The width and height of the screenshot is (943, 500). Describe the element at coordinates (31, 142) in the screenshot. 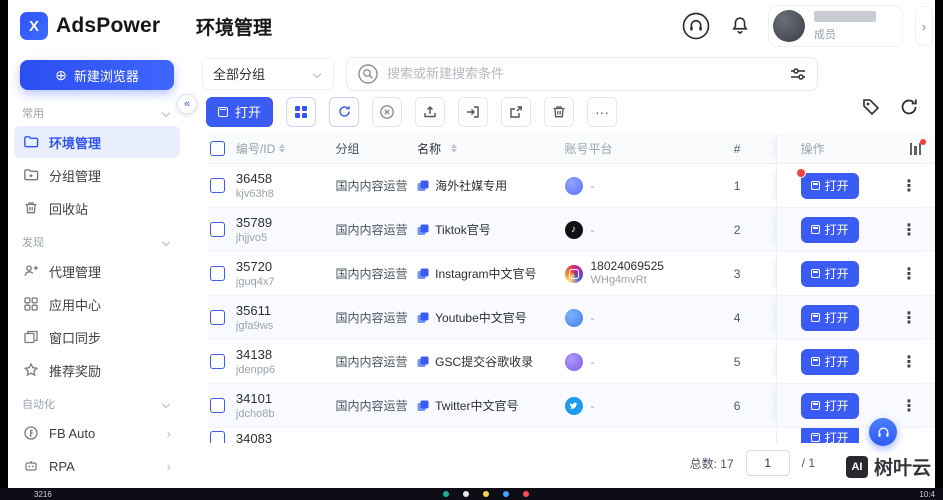

I see `folder-icon` at that location.